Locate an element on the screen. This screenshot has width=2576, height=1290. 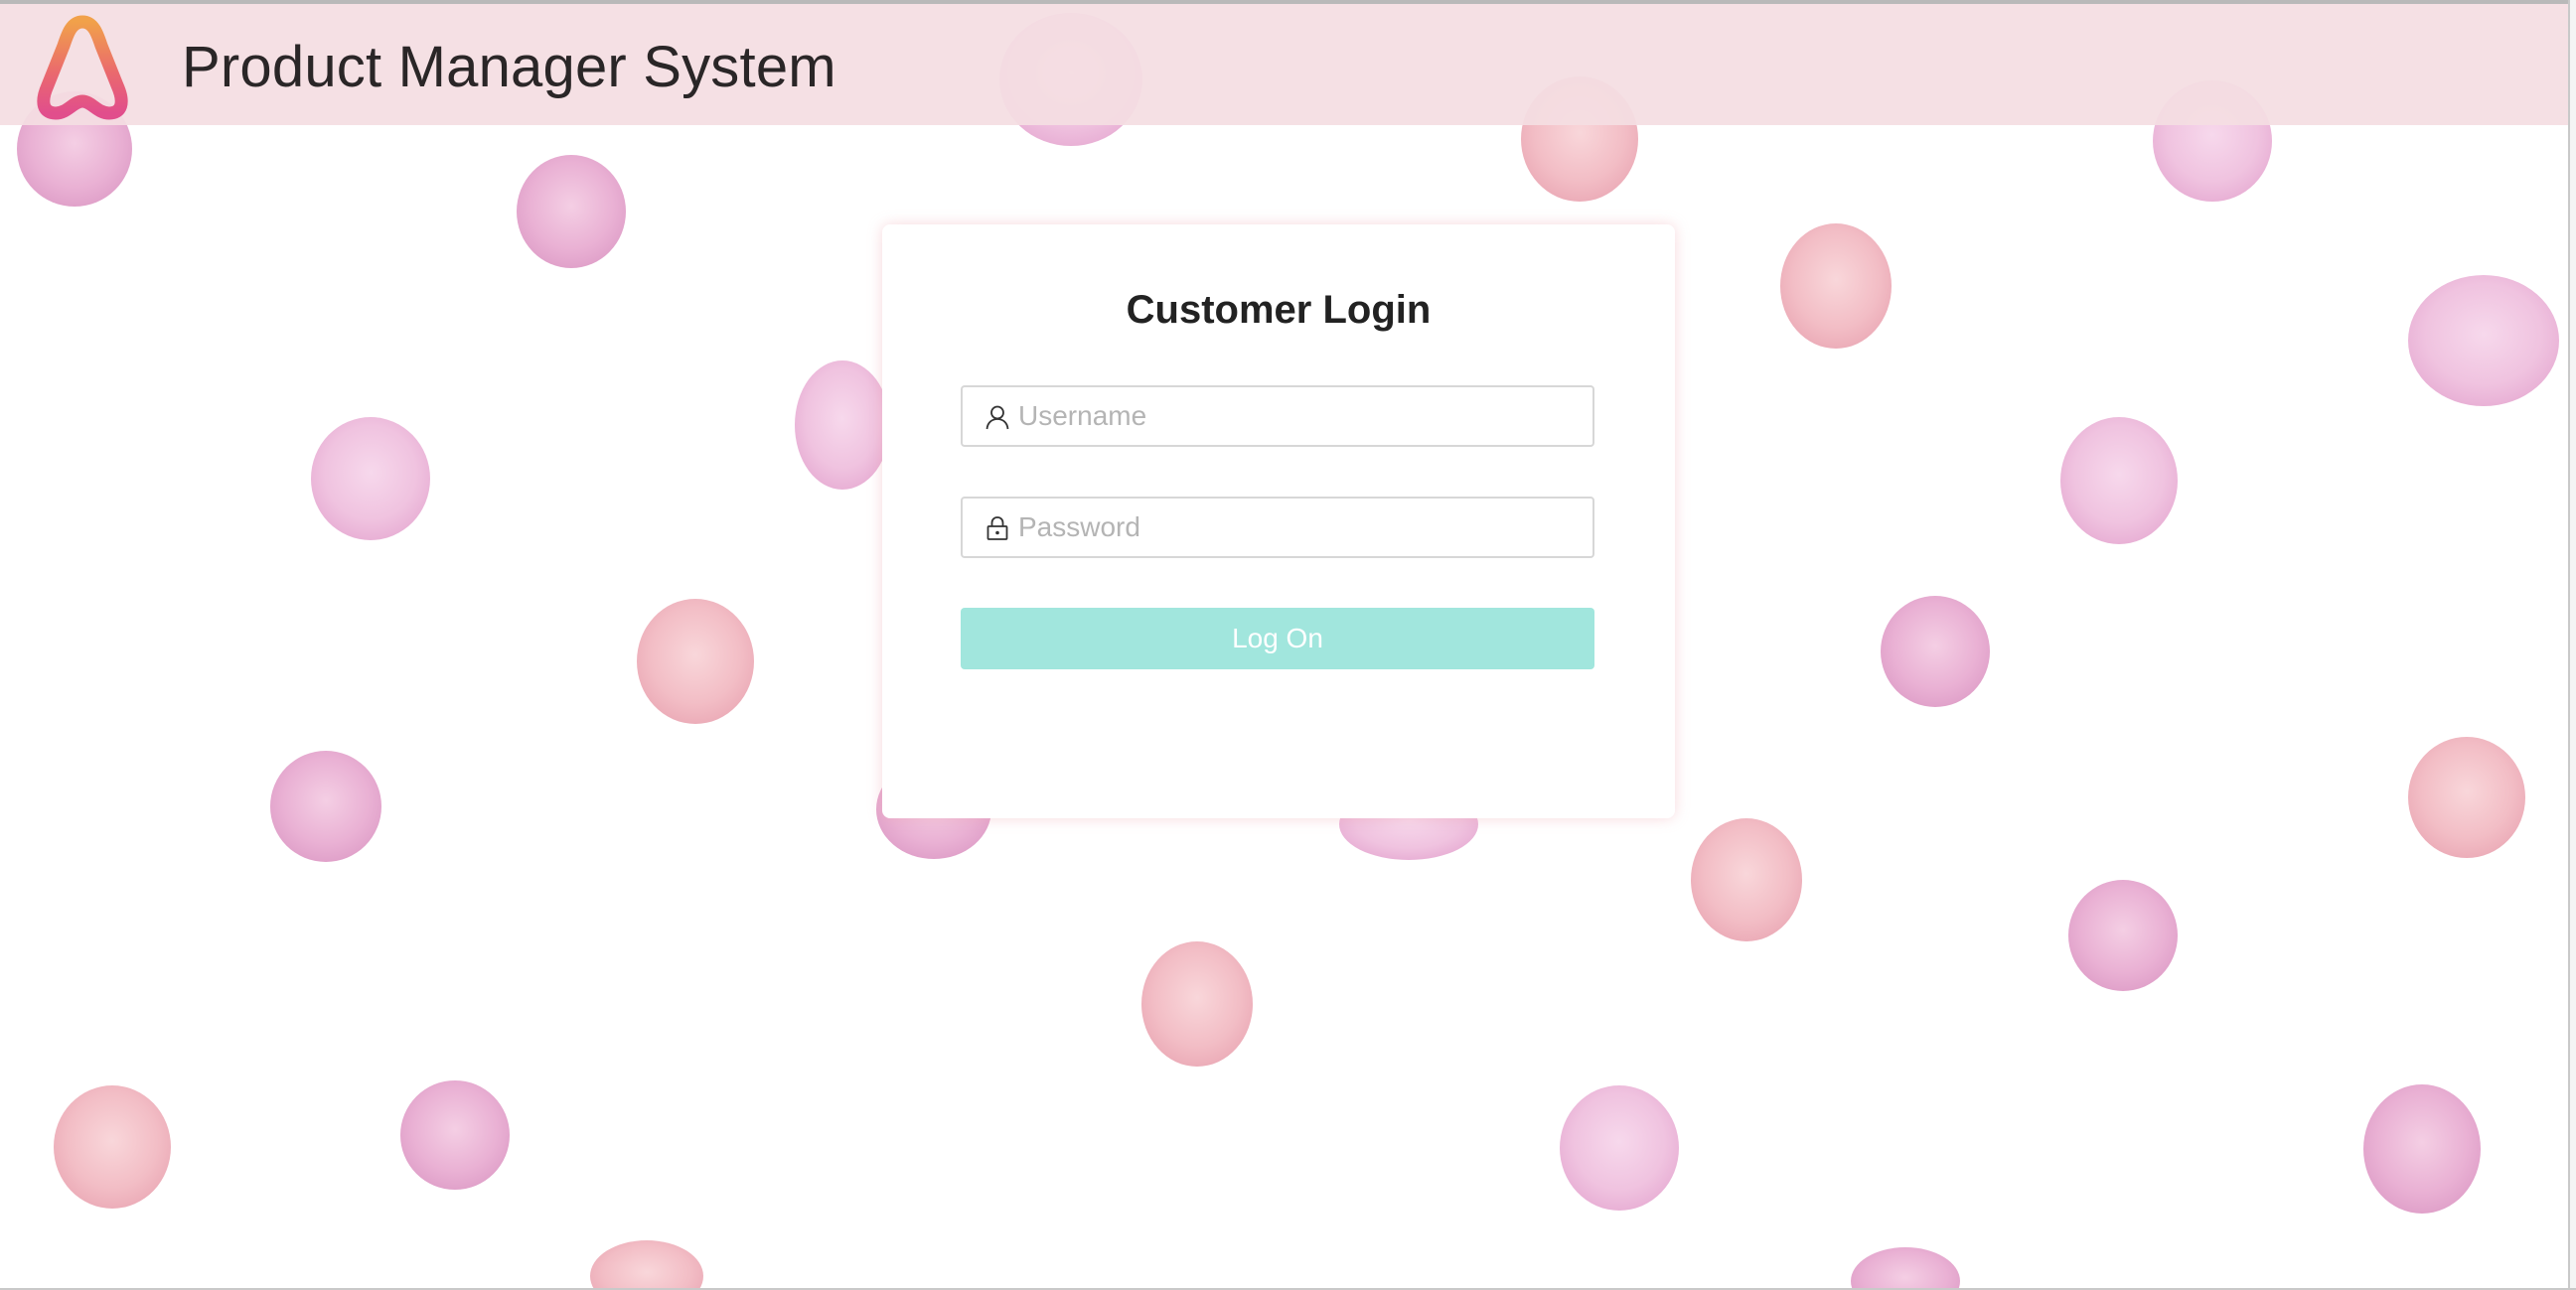
password-input is located at coordinates (1302, 527).